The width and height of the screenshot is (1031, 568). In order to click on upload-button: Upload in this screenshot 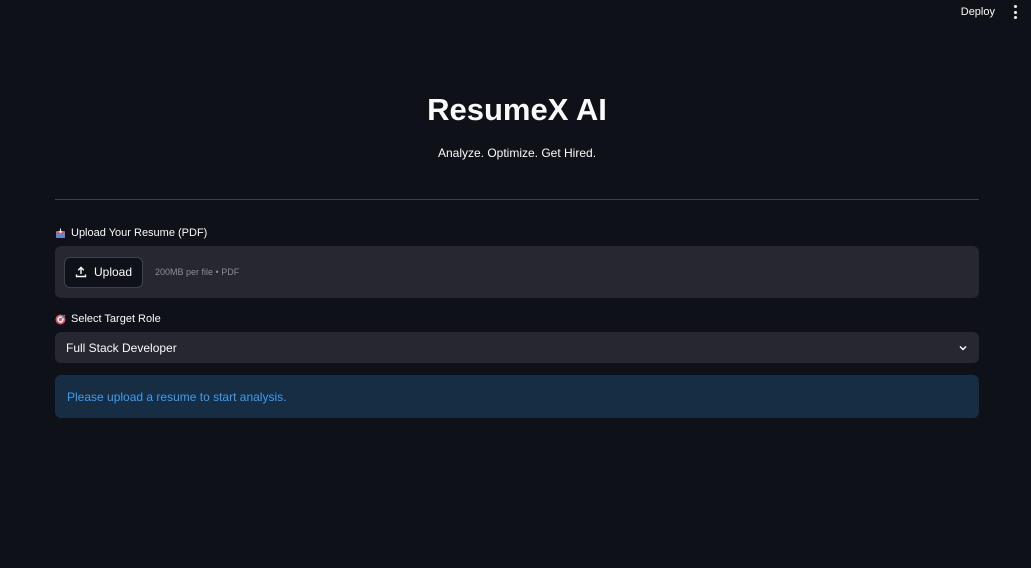, I will do `click(104, 272)`.